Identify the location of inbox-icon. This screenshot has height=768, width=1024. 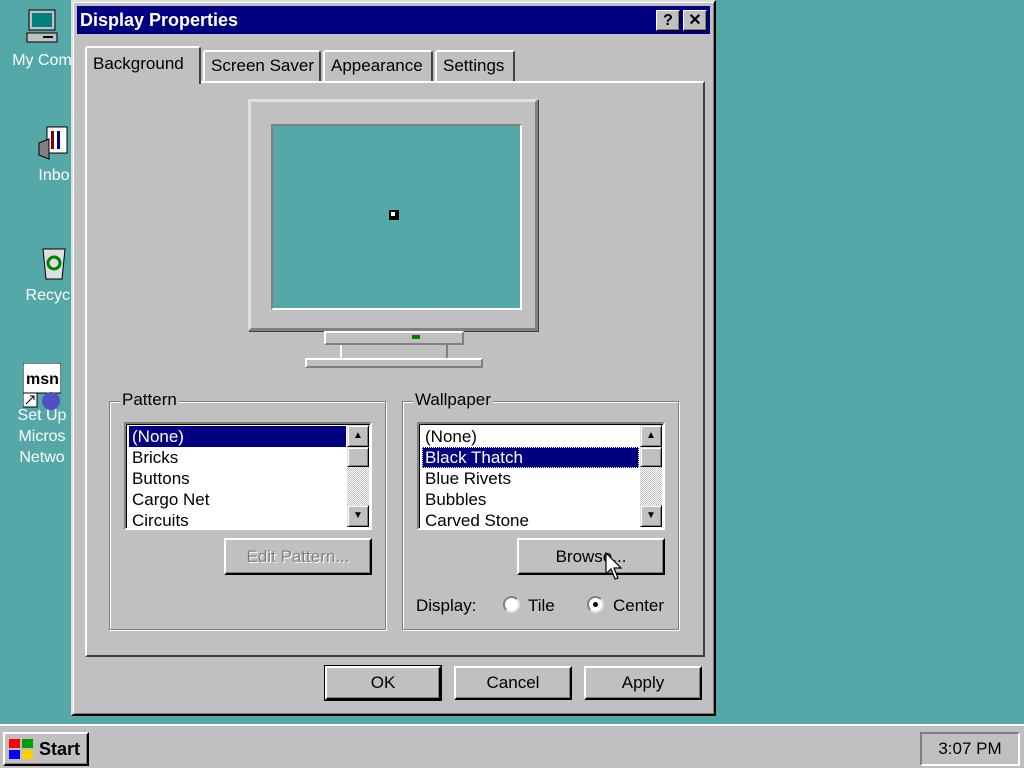
(54, 142).